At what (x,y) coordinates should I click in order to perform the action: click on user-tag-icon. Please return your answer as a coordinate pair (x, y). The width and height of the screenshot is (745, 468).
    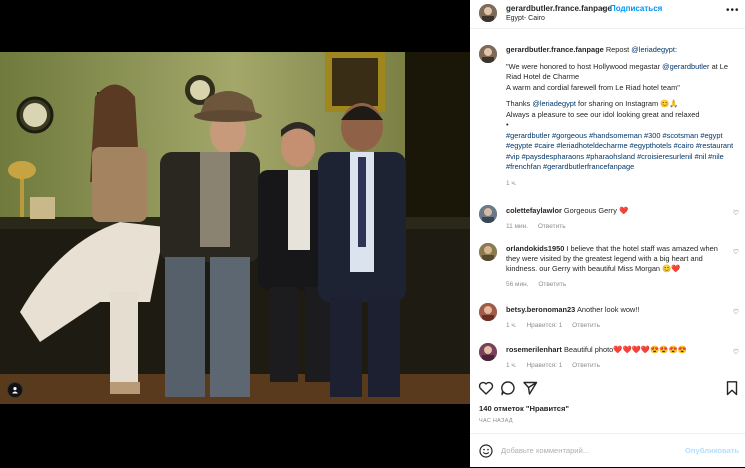
    Looking at the image, I should click on (15, 390).